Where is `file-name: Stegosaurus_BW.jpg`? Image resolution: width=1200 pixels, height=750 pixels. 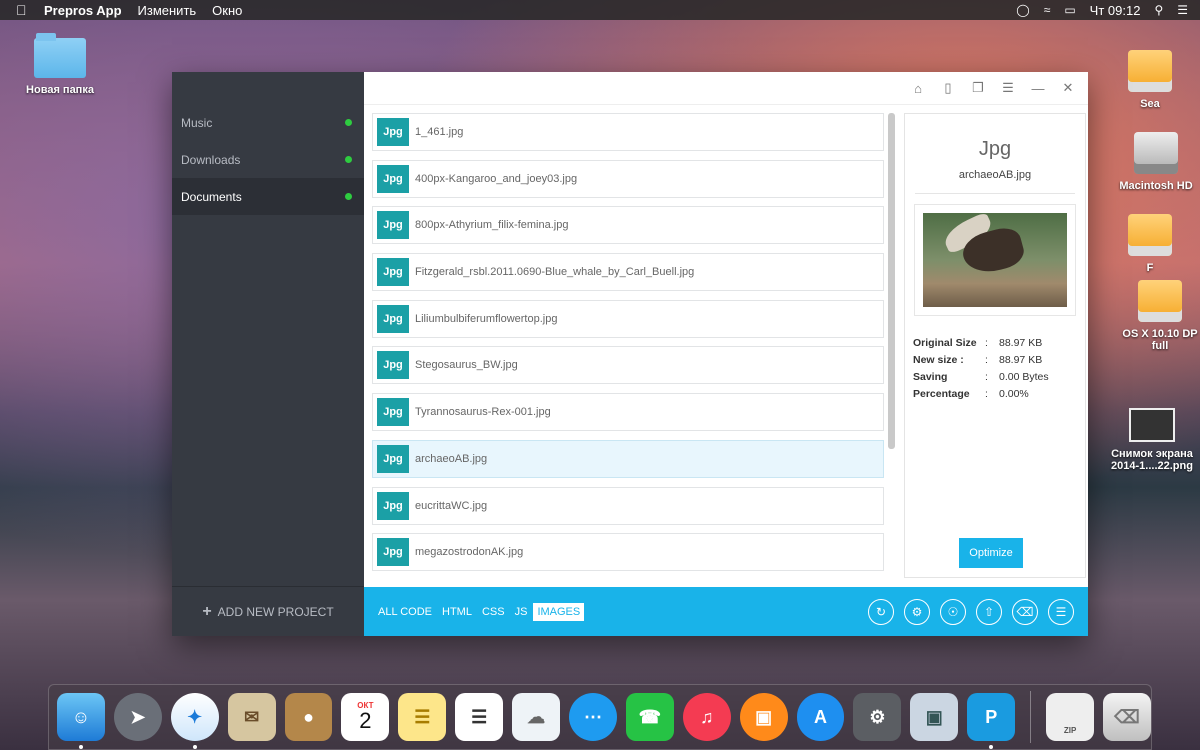 file-name: Stegosaurus_BW.jpg is located at coordinates (466, 365).